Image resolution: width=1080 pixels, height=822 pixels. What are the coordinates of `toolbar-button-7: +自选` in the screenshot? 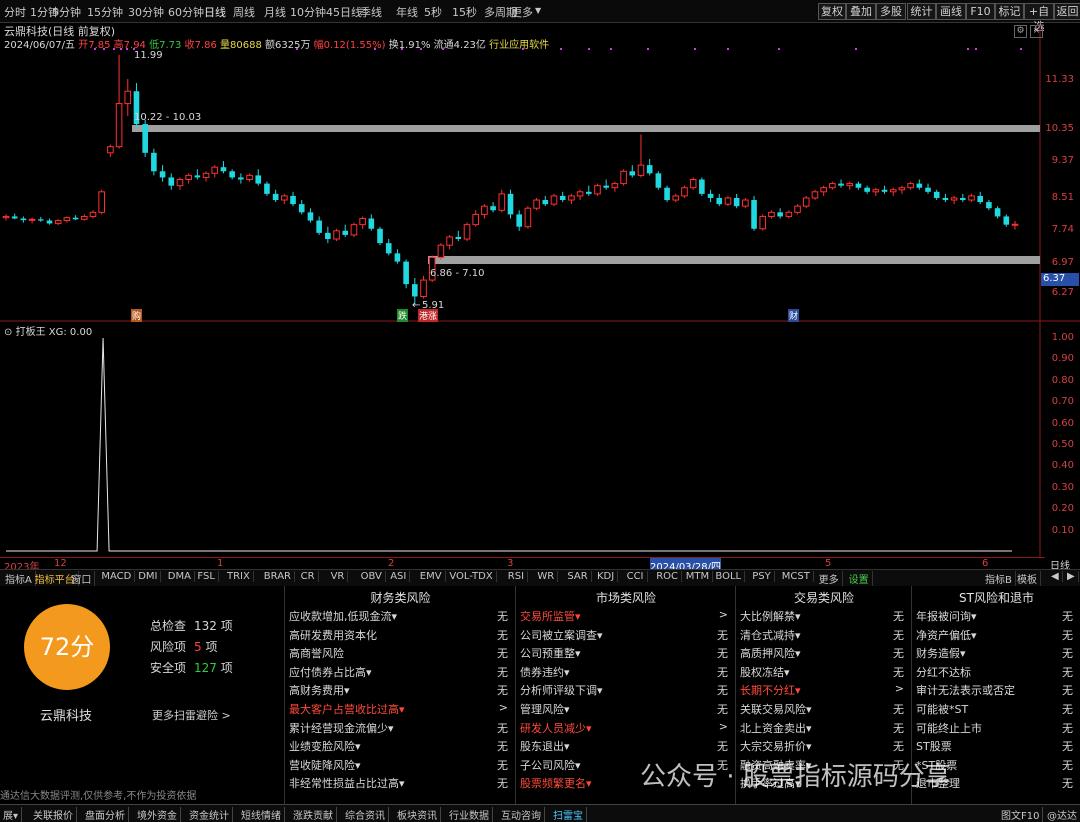 It's located at (1039, 18).